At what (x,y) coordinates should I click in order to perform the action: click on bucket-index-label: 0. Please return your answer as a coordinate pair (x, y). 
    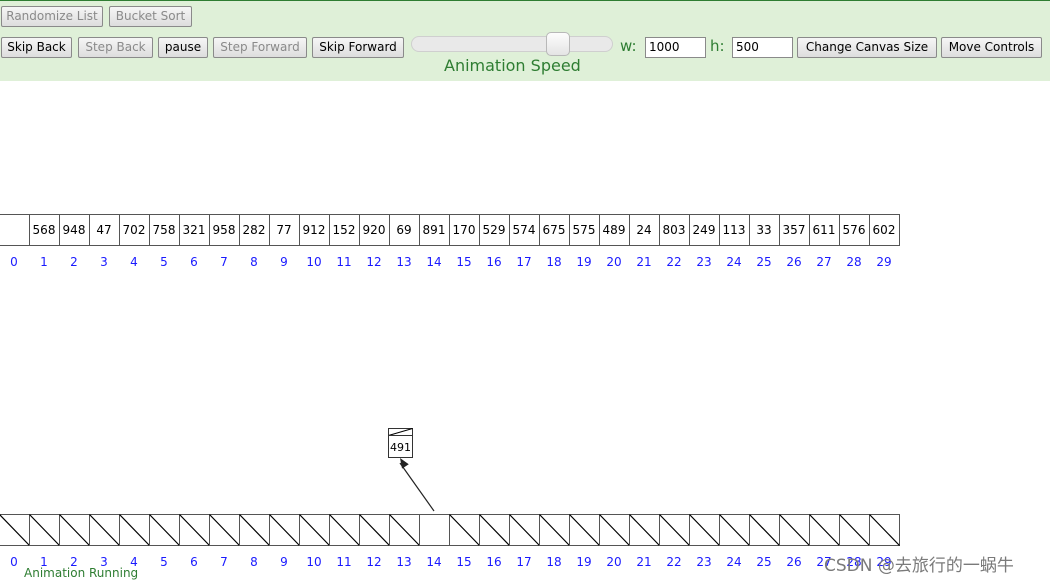
    Looking at the image, I should click on (14, 562).